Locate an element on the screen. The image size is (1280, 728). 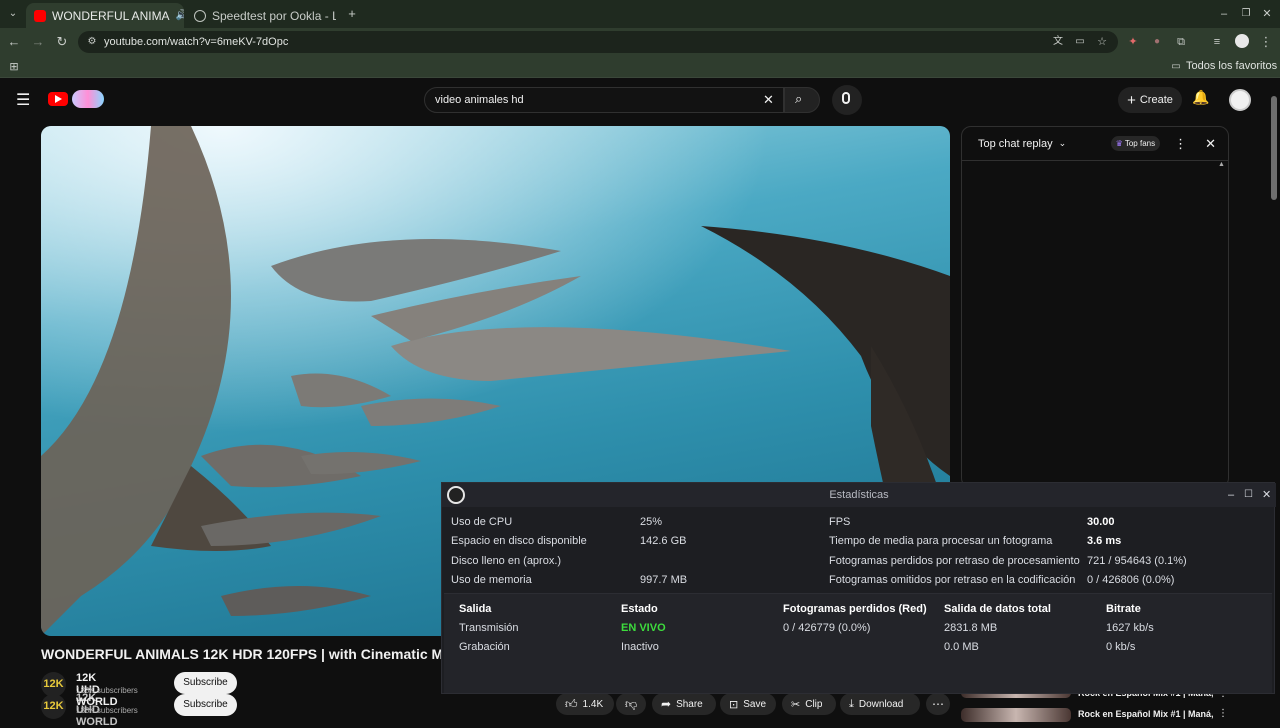
folder-icon: ▭ is located at coordinates (1176, 66).